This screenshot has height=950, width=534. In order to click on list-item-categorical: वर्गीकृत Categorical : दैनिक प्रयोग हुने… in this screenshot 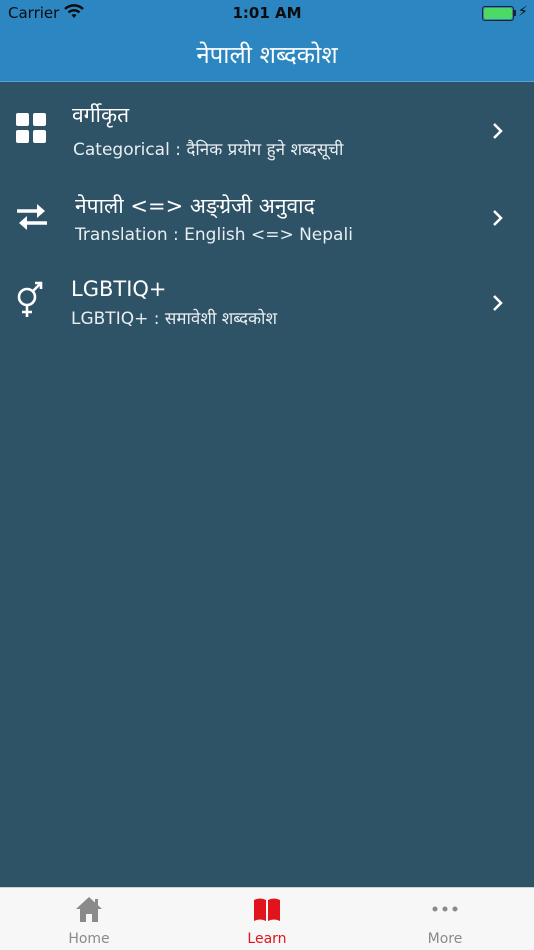, I will do `click(267, 136)`.